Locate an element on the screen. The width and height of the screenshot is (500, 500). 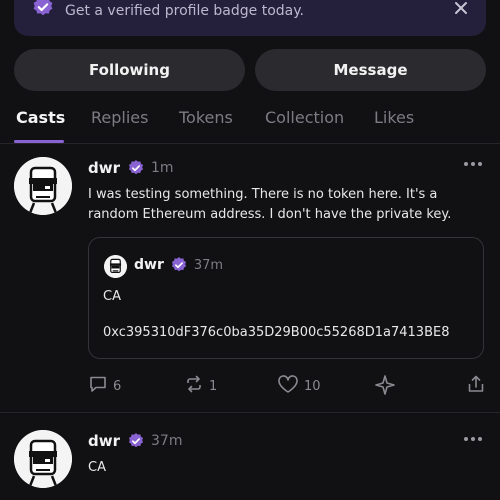
reply-icon is located at coordinates (98, 386).